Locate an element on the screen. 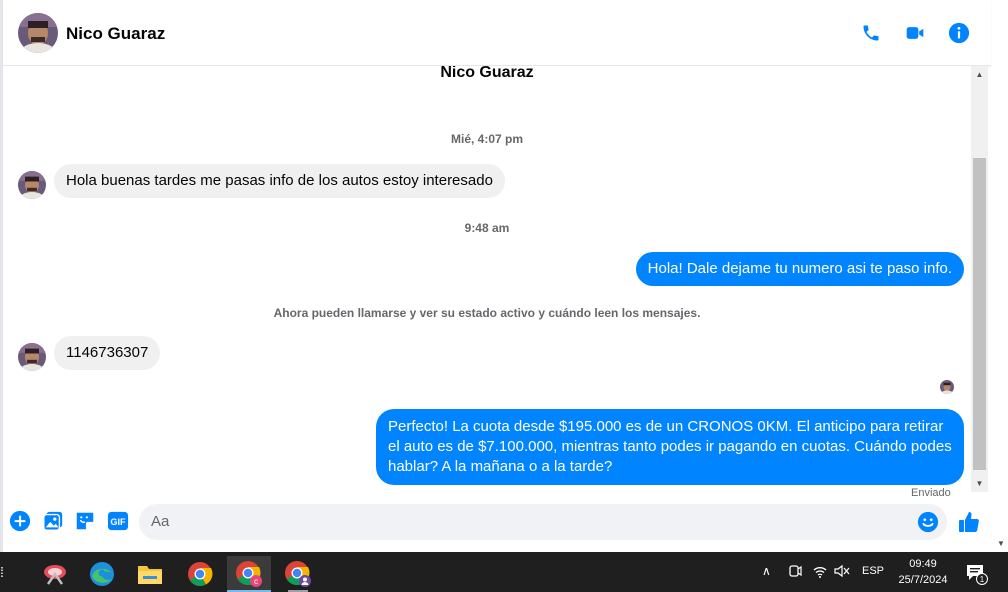 This screenshot has height=592, width=1008. language-indicator: ESP is located at coordinates (873, 571).